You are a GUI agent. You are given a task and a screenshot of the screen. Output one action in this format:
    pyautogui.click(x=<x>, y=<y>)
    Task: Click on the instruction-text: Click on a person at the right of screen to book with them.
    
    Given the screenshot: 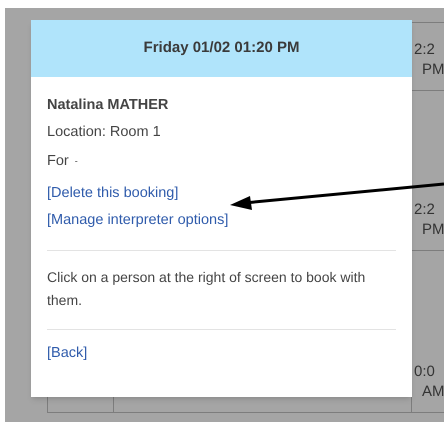 What is the action you would take?
    pyautogui.click(x=206, y=289)
    